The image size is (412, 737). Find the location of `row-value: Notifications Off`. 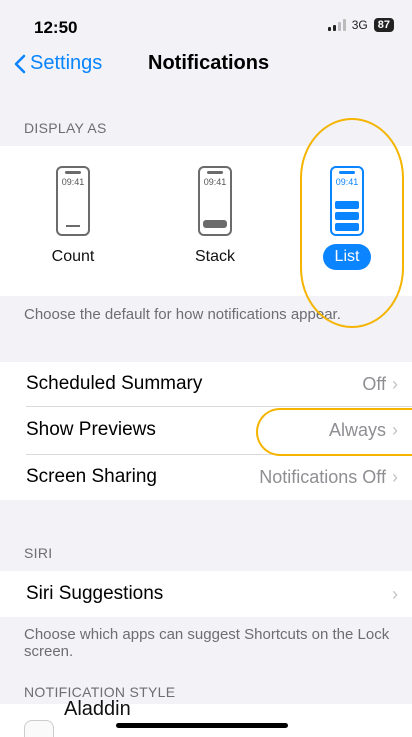

row-value: Notifications Off is located at coordinates (322, 476).